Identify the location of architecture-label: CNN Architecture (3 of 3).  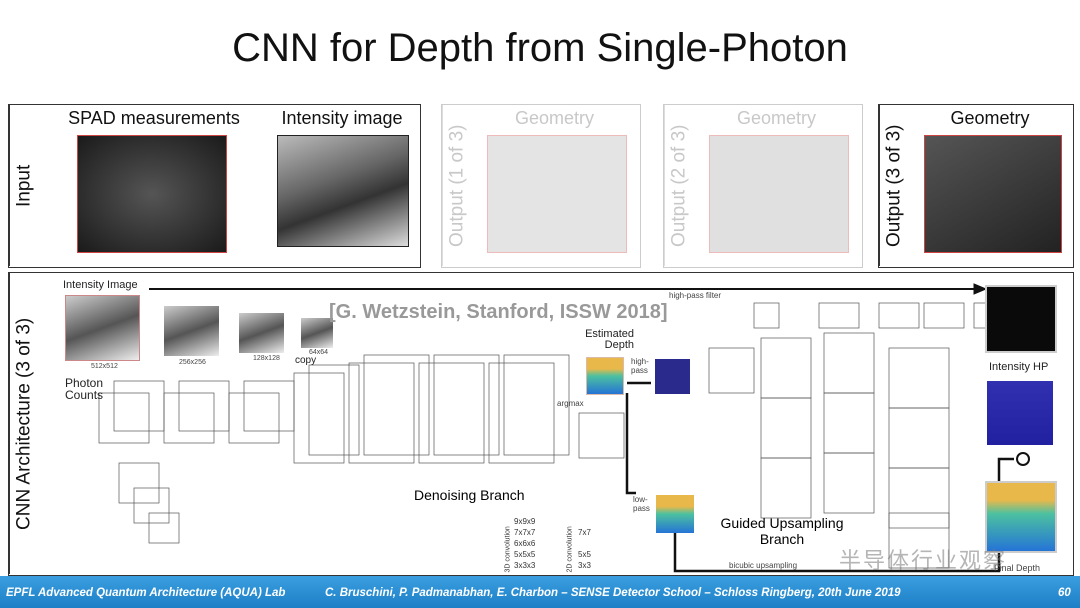
(24, 423).